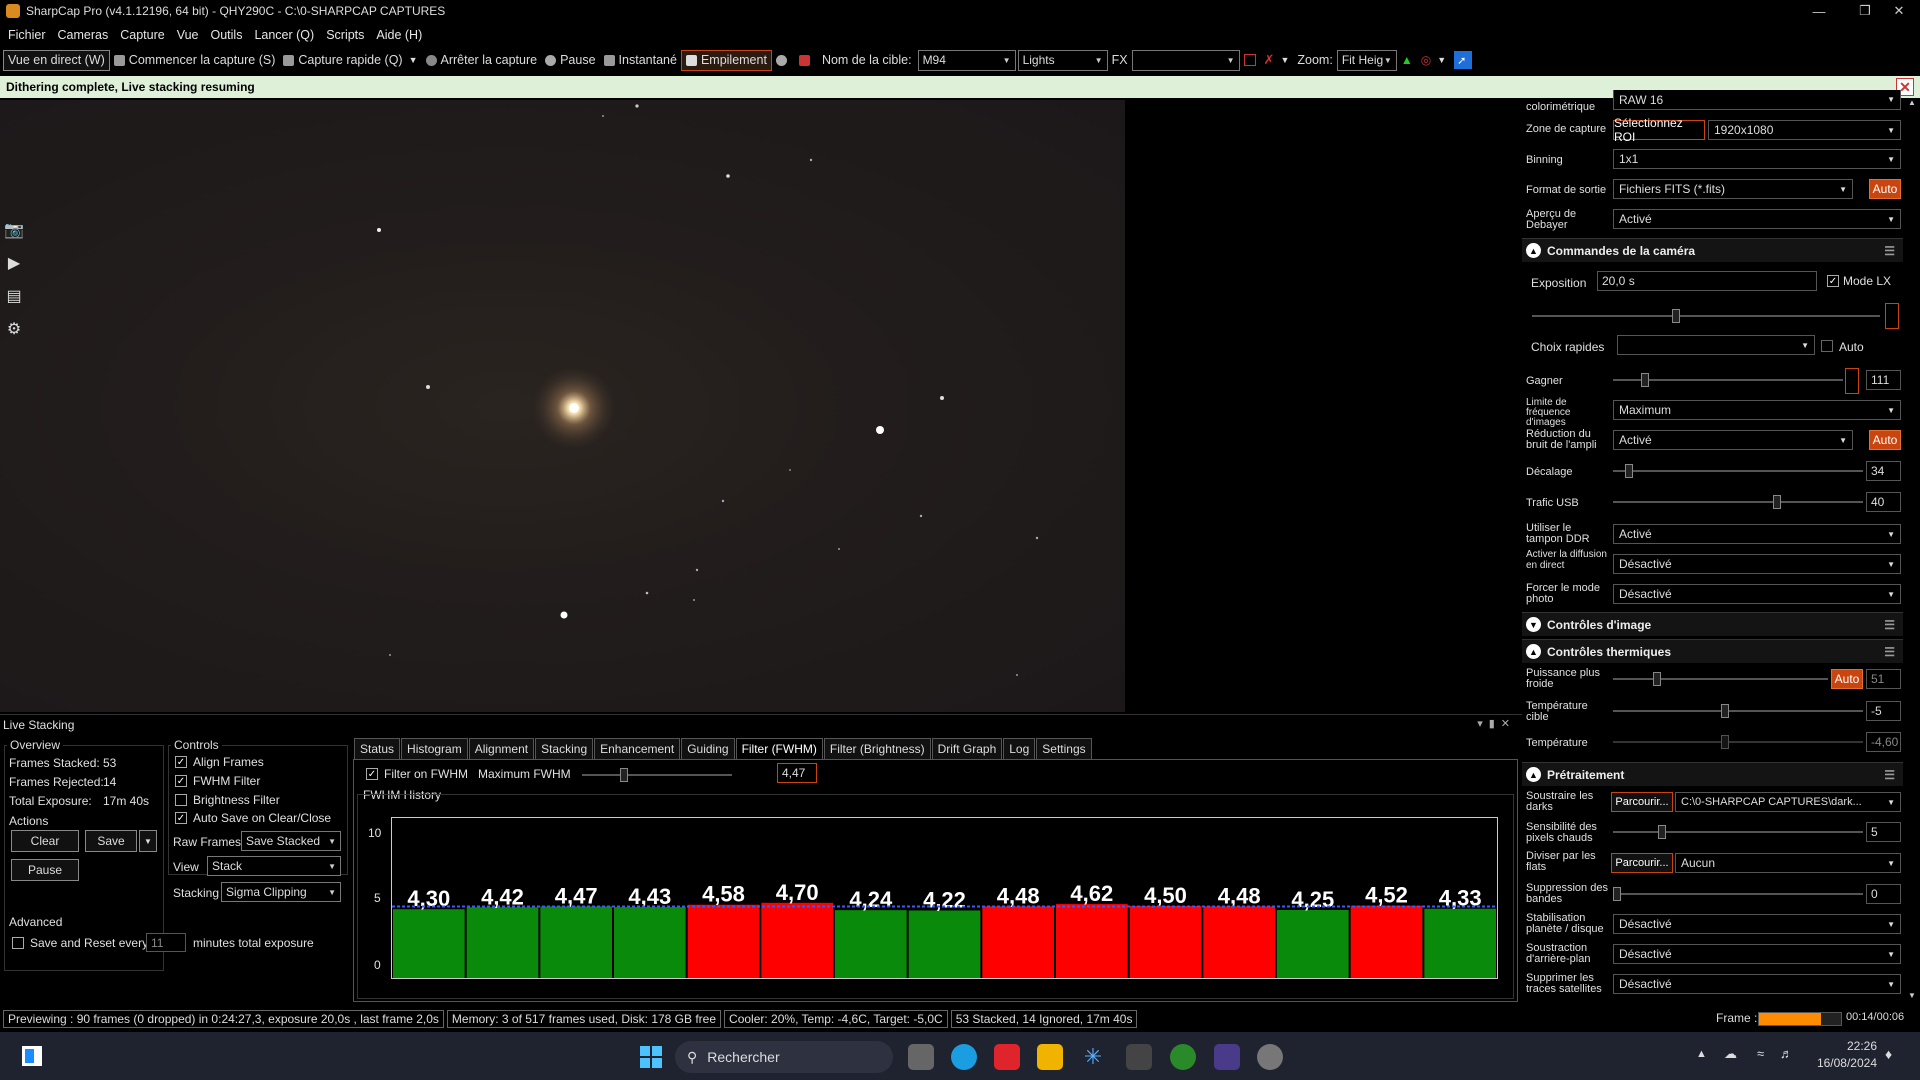 This screenshot has width=1920, height=1080. I want to click on gain-value: 111, so click(1883, 380).